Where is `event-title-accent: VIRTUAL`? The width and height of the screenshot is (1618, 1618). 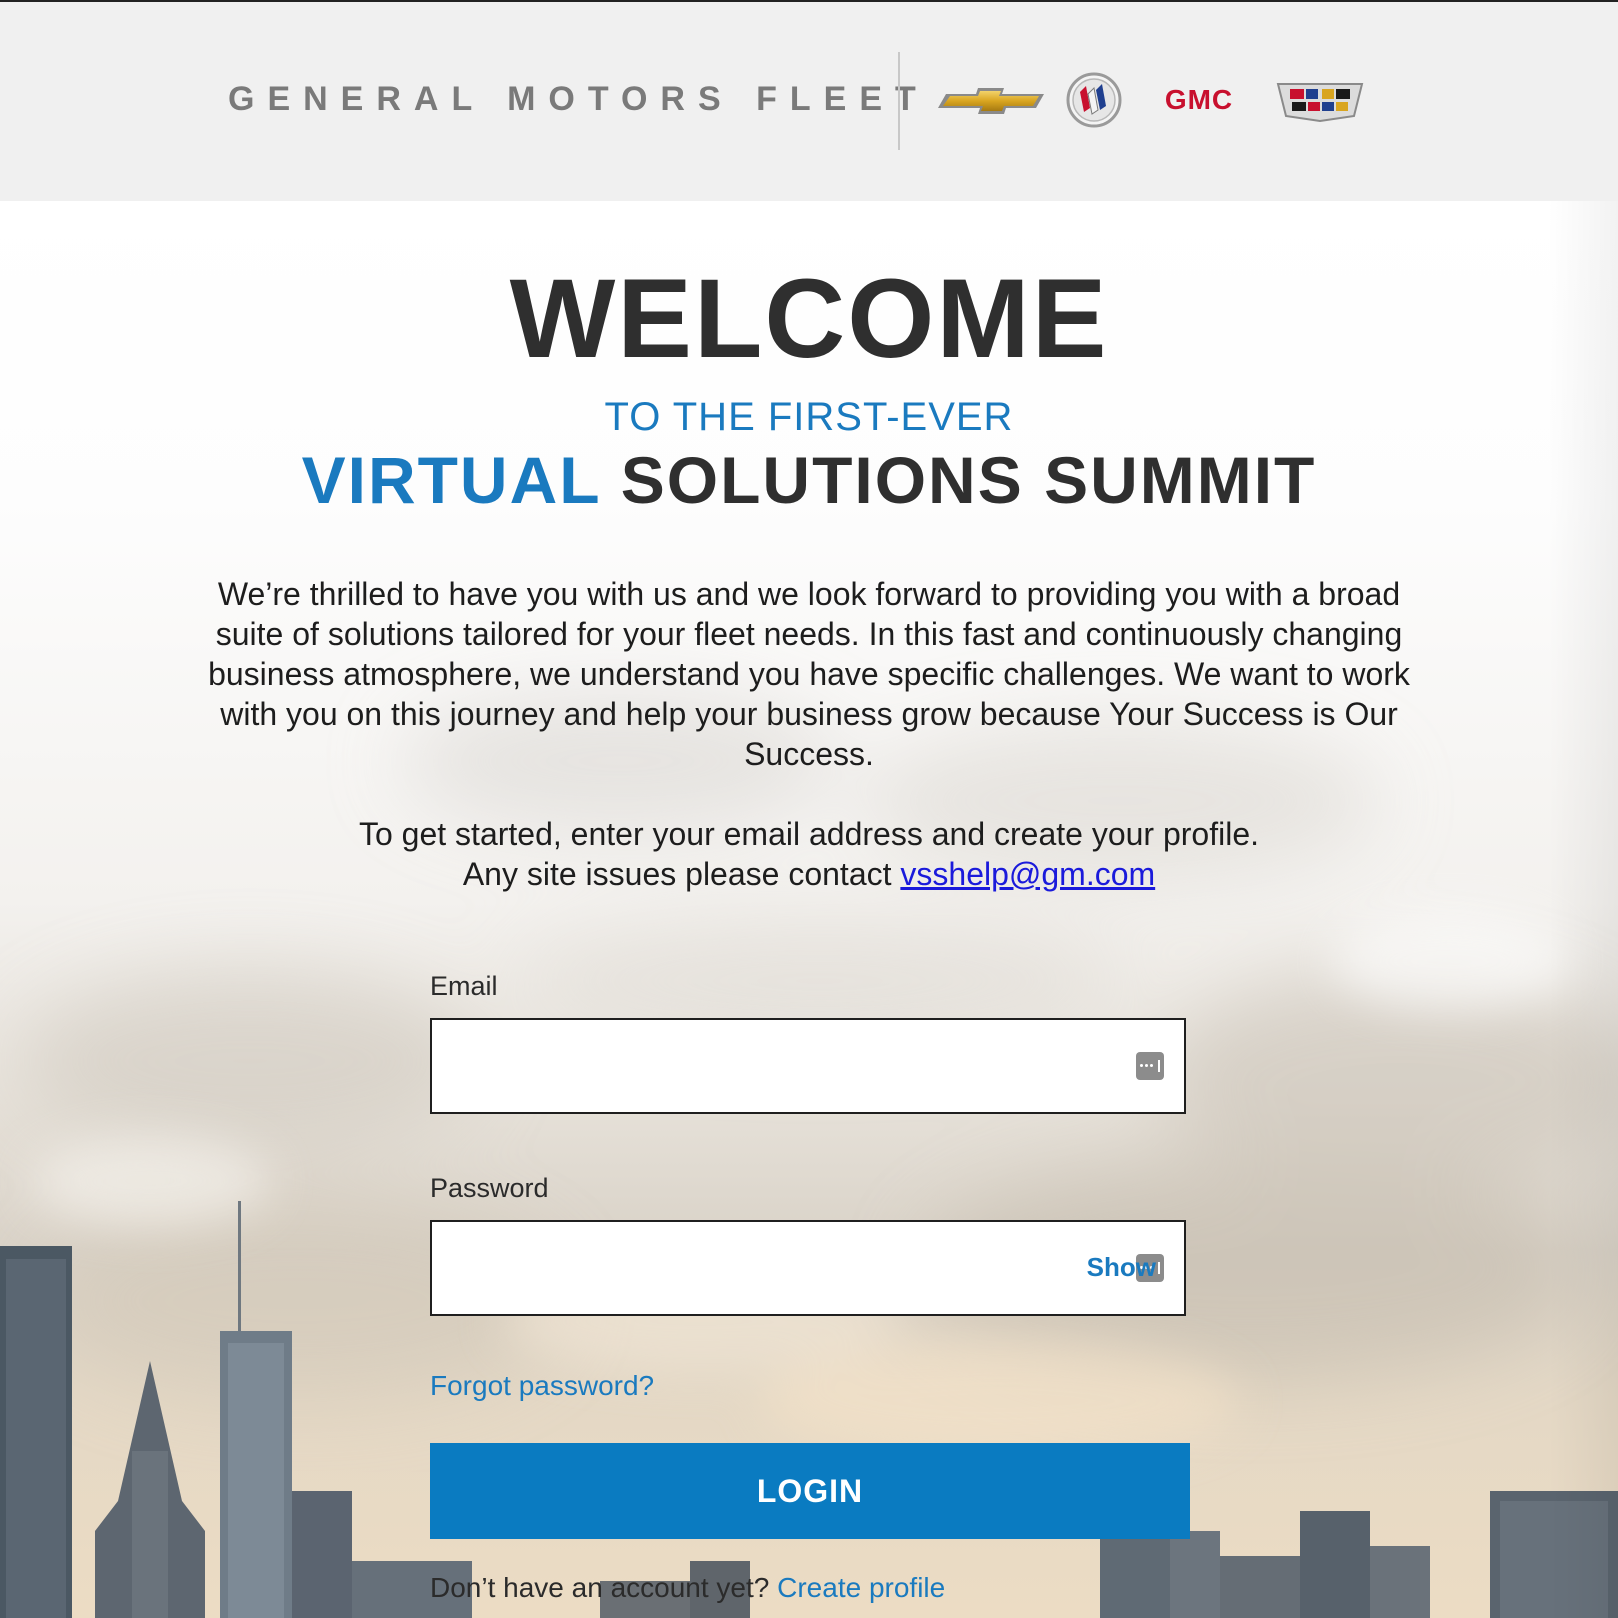 event-title-accent: VIRTUAL is located at coordinates (451, 480).